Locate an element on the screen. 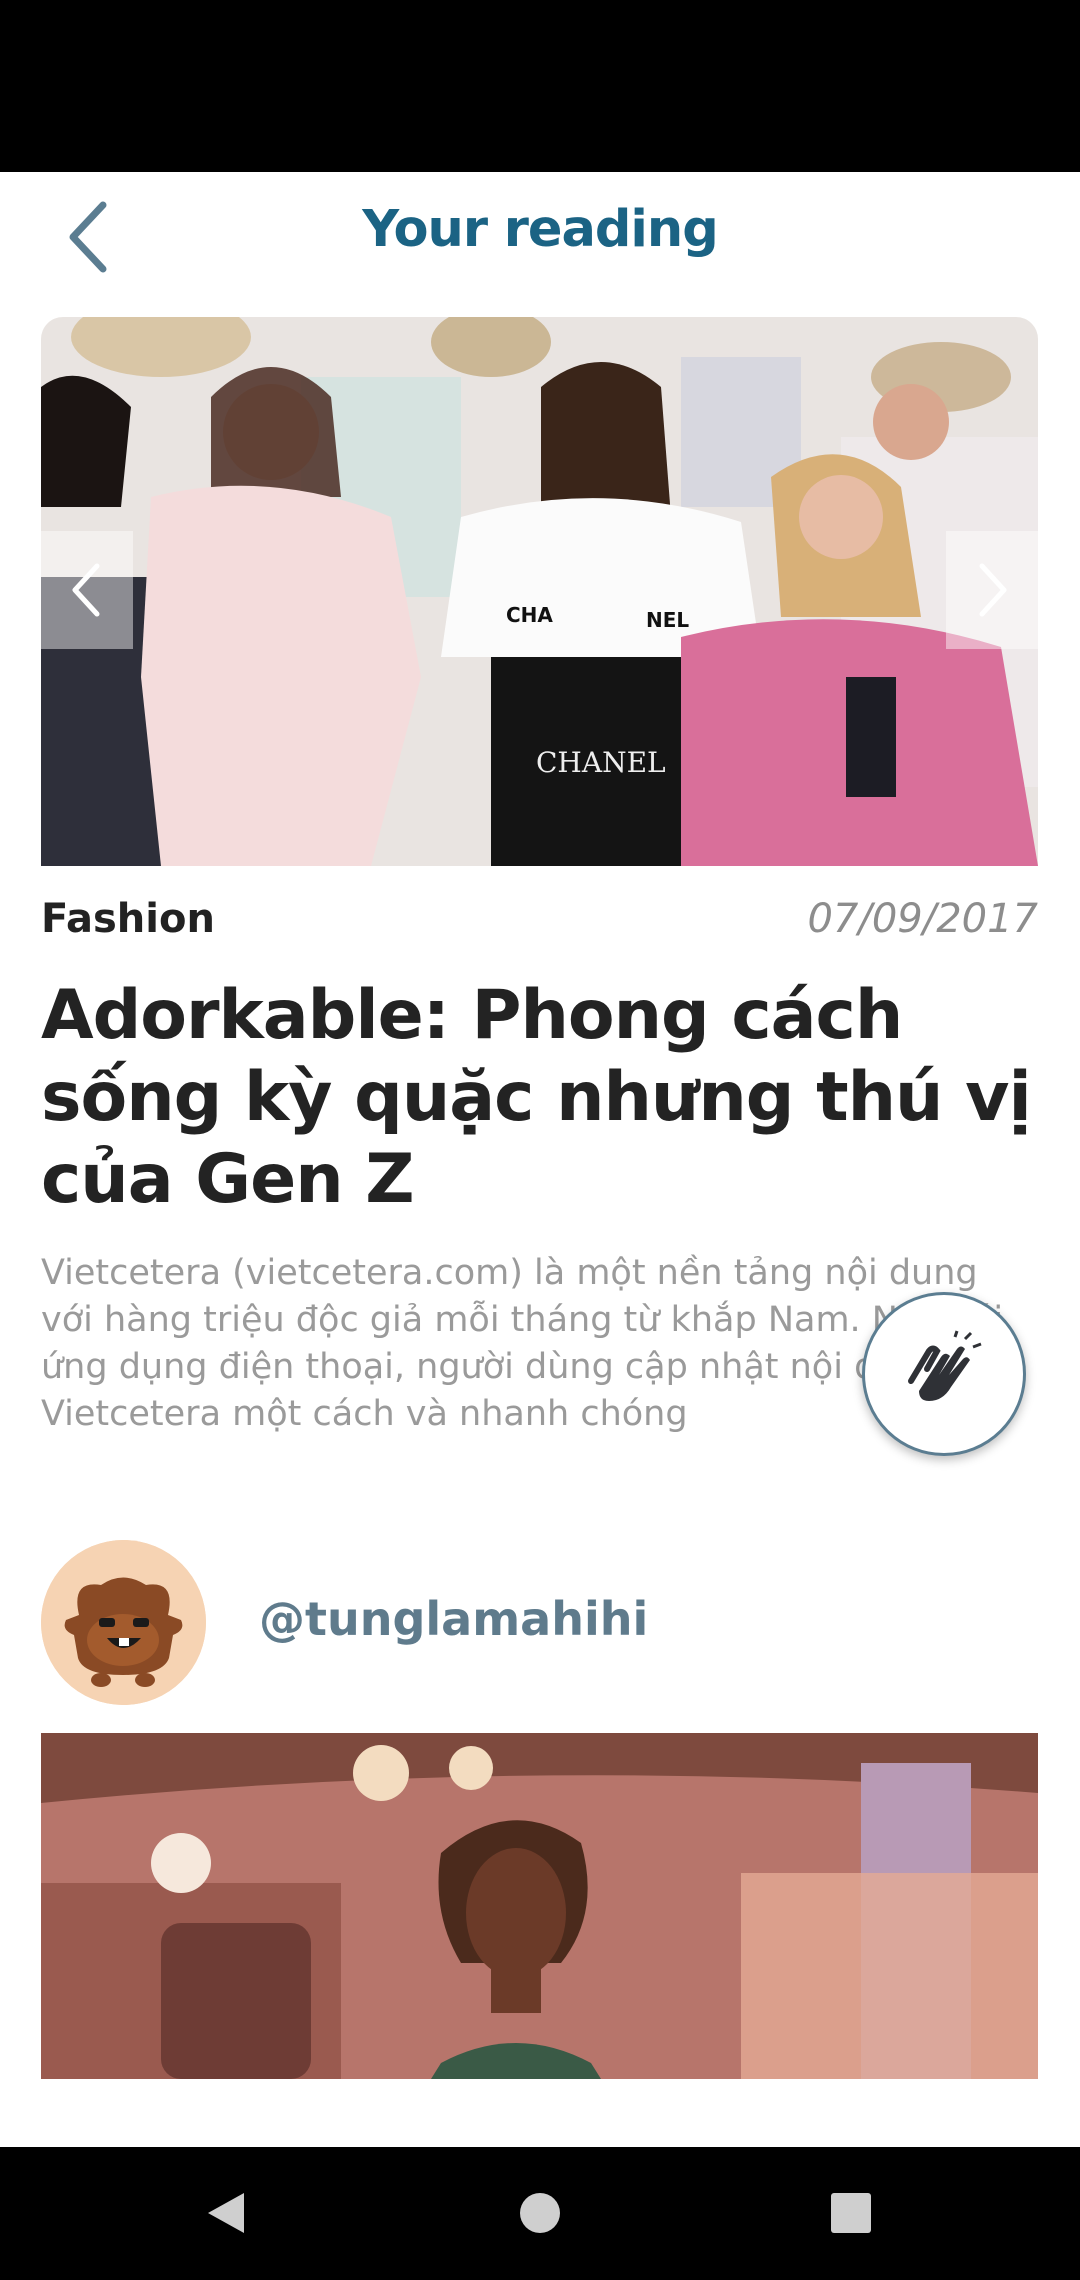 This screenshot has height=2280, width=1080. next-article-image is located at coordinates (539, 1906).